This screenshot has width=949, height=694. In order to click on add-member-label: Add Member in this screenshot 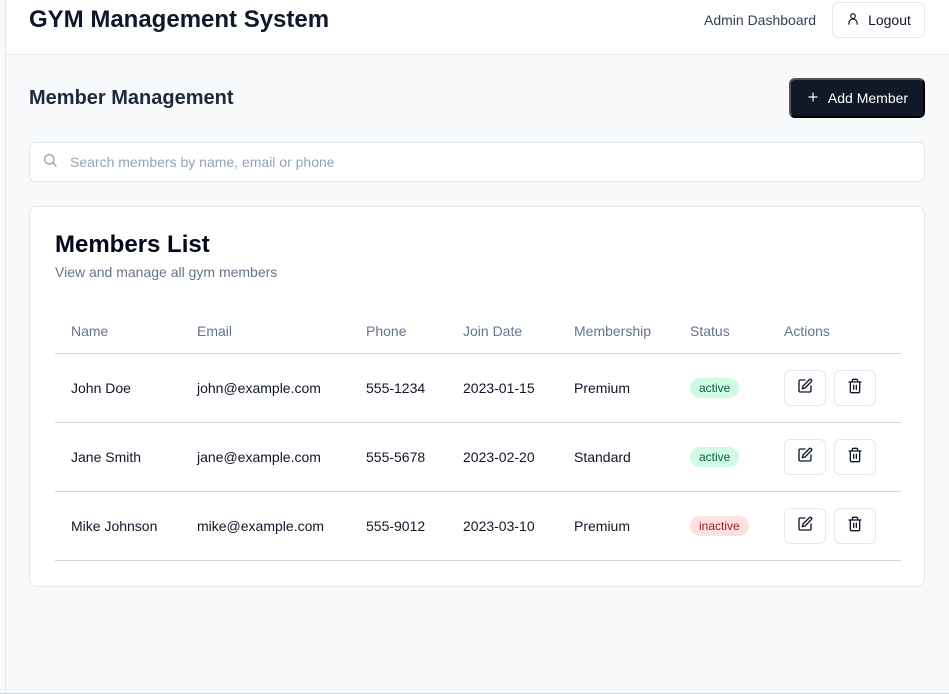, I will do `click(868, 98)`.